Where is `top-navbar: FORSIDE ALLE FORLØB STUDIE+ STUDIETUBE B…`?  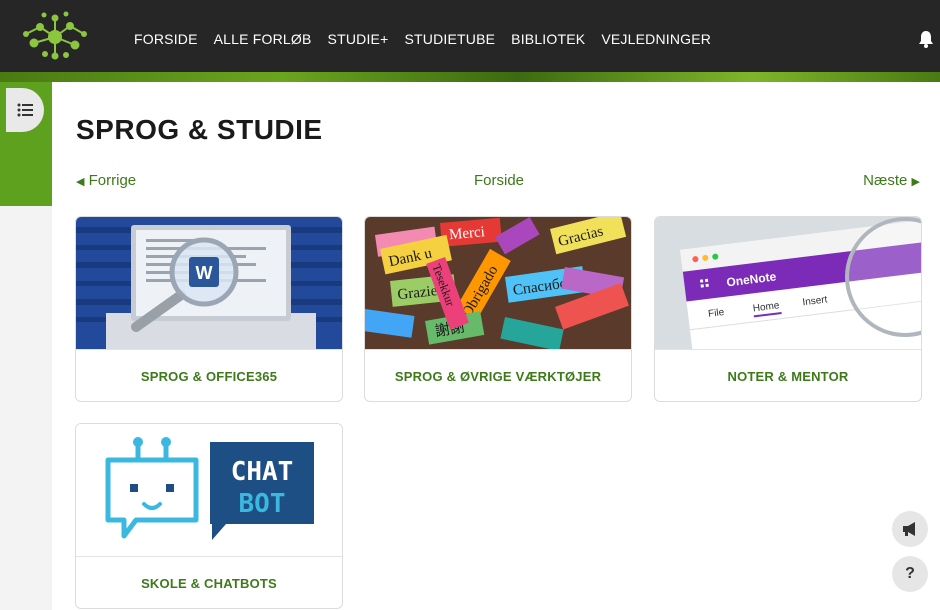 top-navbar: FORSIDE ALLE FORLØB STUDIE+ STUDIETUBE B… is located at coordinates (470, 36).